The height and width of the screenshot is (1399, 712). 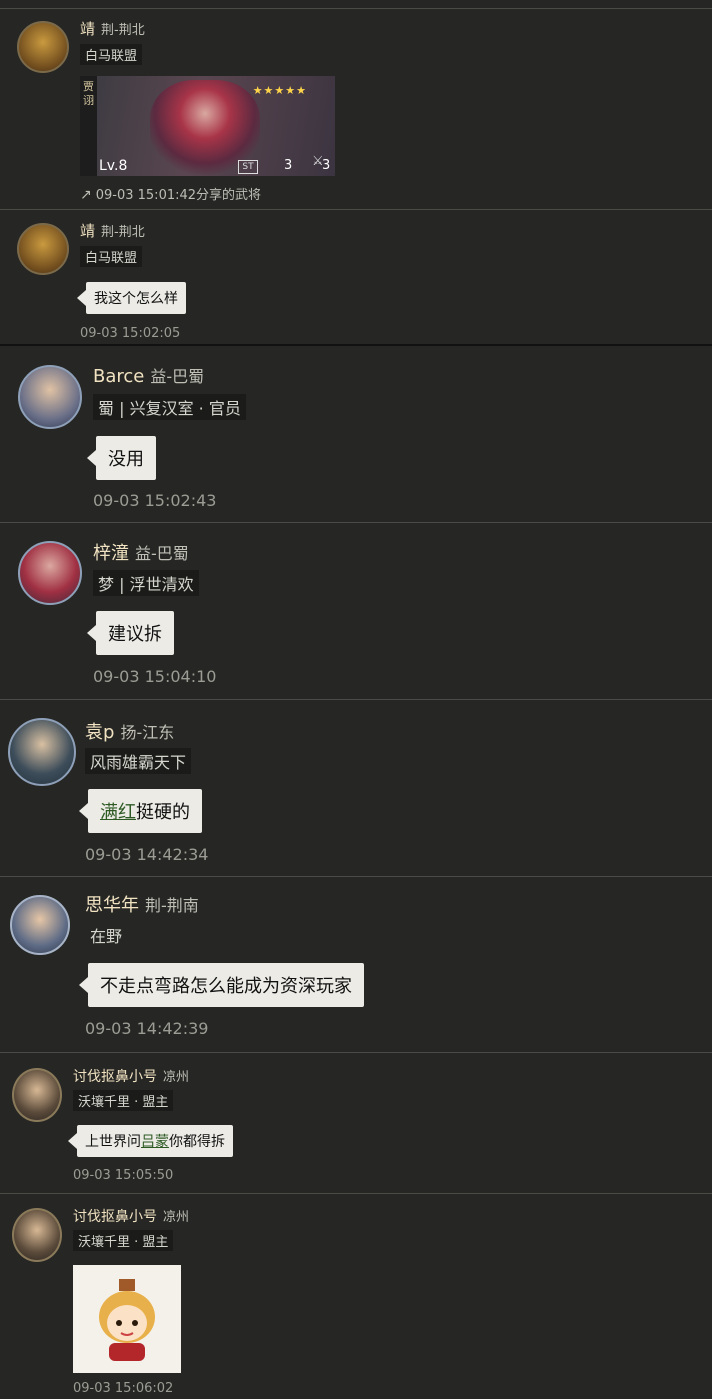 I want to click on message-time: 09-03 14:42:34, so click(x=147, y=854).